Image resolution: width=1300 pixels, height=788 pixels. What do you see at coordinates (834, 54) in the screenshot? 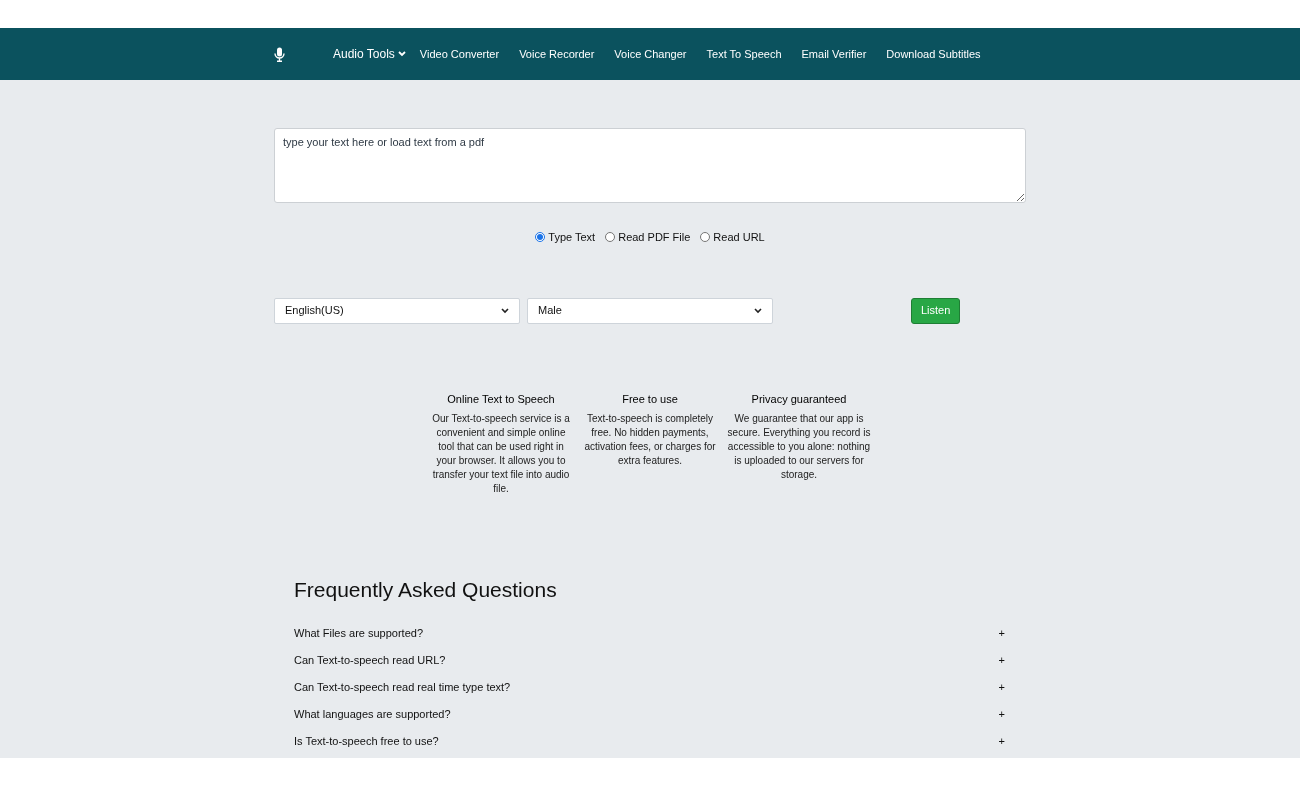
I see `nav-link: Email Verifier` at bounding box center [834, 54].